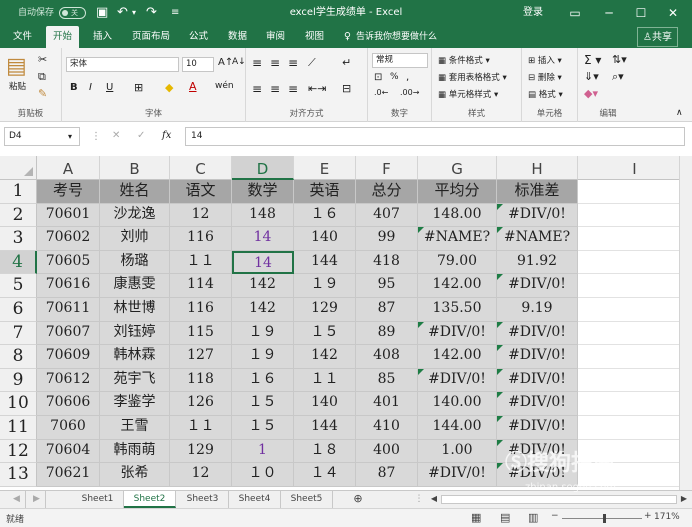 This screenshot has width=692, height=527. What do you see at coordinates (387, 192) in the screenshot?
I see `table-header-cell: 总分` at bounding box center [387, 192].